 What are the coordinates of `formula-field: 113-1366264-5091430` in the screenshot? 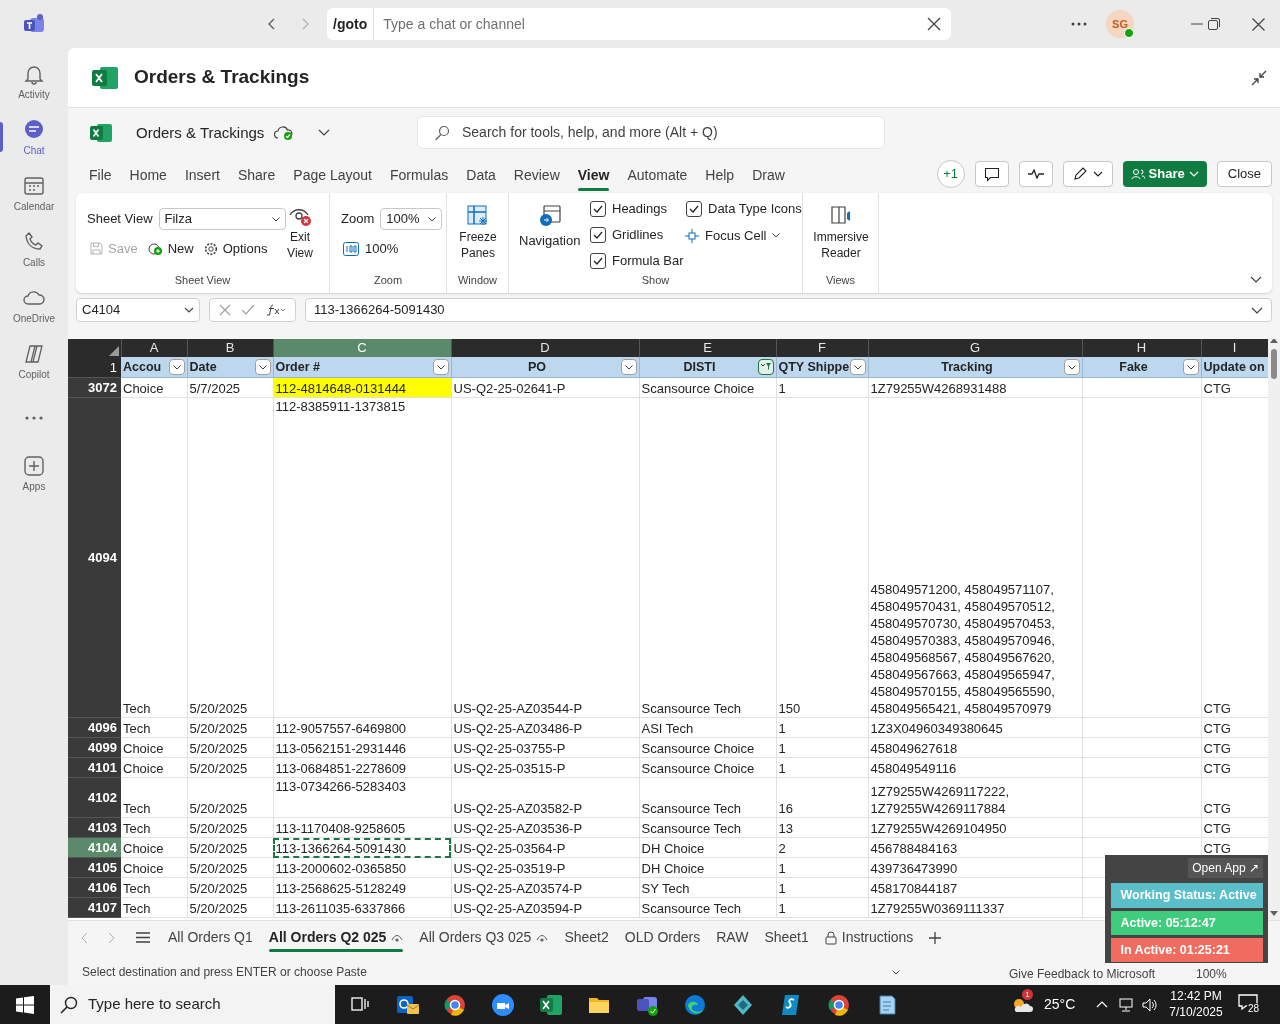 It's located at (788, 310).